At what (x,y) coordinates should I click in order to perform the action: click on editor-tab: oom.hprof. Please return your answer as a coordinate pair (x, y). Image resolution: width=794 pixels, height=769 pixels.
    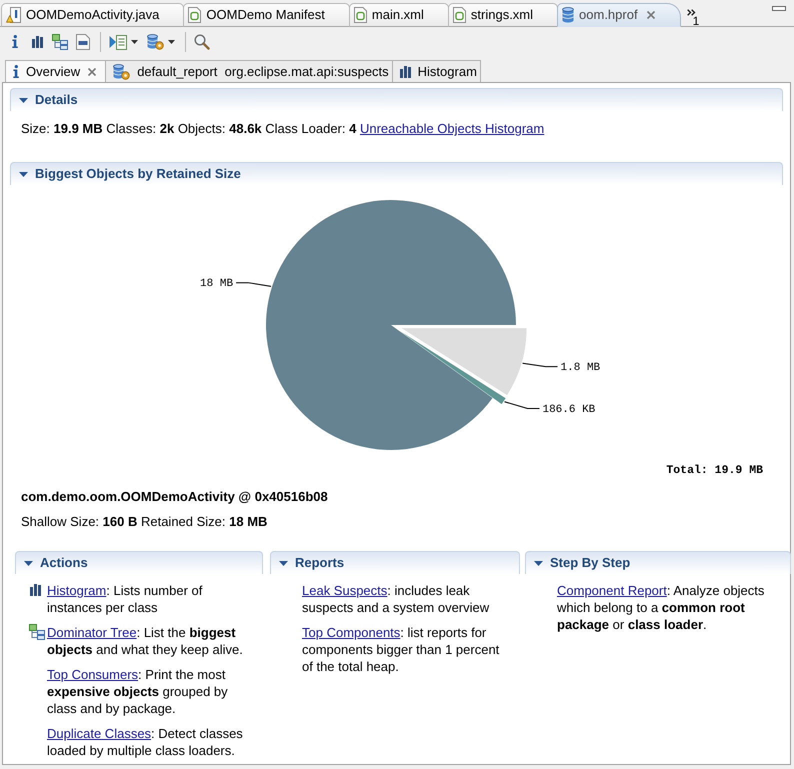
    Looking at the image, I should click on (619, 15).